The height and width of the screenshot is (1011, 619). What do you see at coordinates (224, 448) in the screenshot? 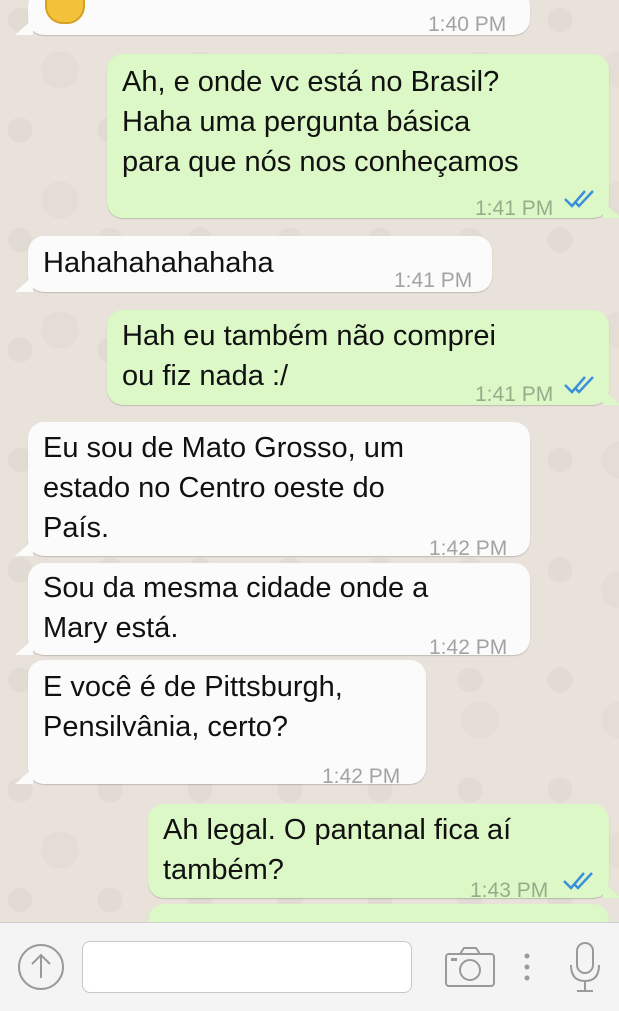
I see `message-text: Eu sou de Mato Grosso, um` at bounding box center [224, 448].